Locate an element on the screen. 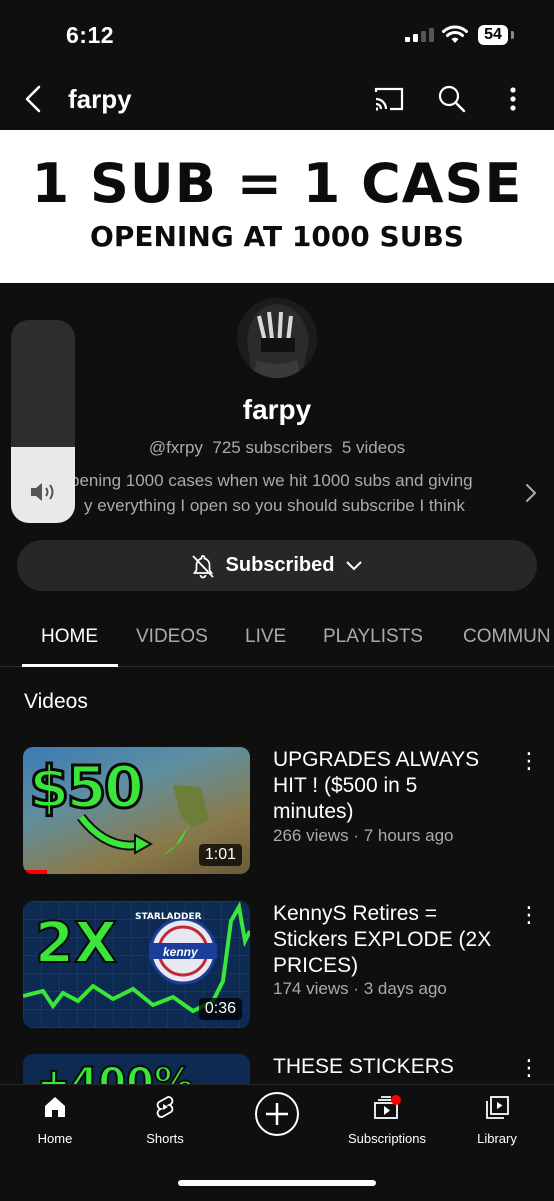 This screenshot has width=554, height=1201. tab-community: COMMUN is located at coordinates (507, 637).